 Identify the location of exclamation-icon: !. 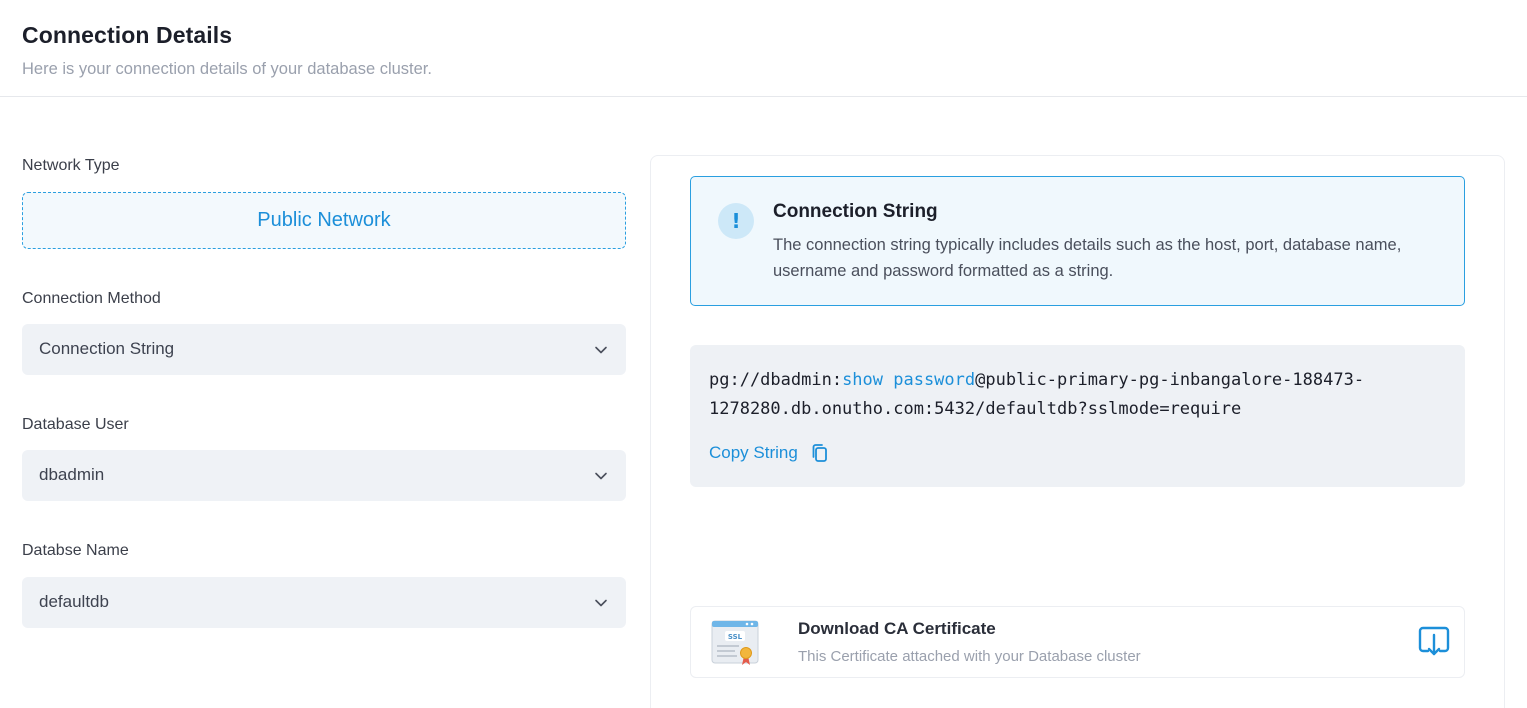
(736, 221).